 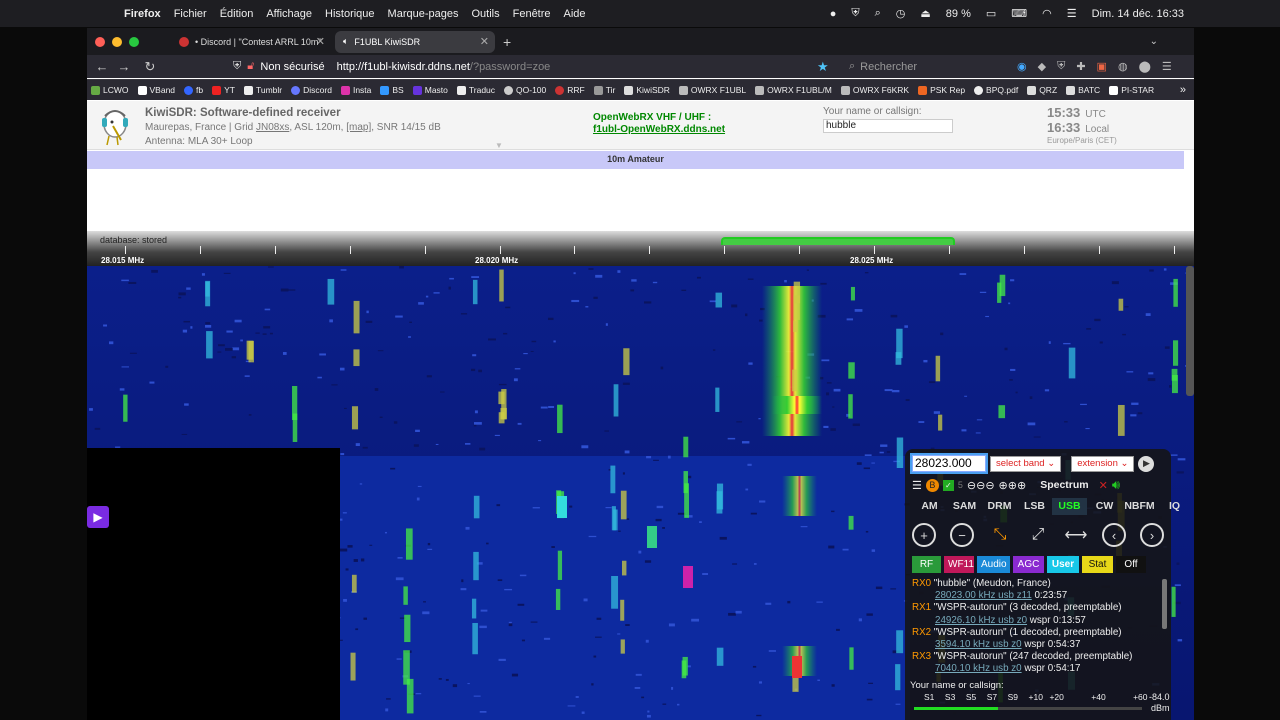 What do you see at coordinates (1154, 41) in the screenshot?
I see `tab-list-chevron-icon: ⌄` at bounding box center [1154, 41].